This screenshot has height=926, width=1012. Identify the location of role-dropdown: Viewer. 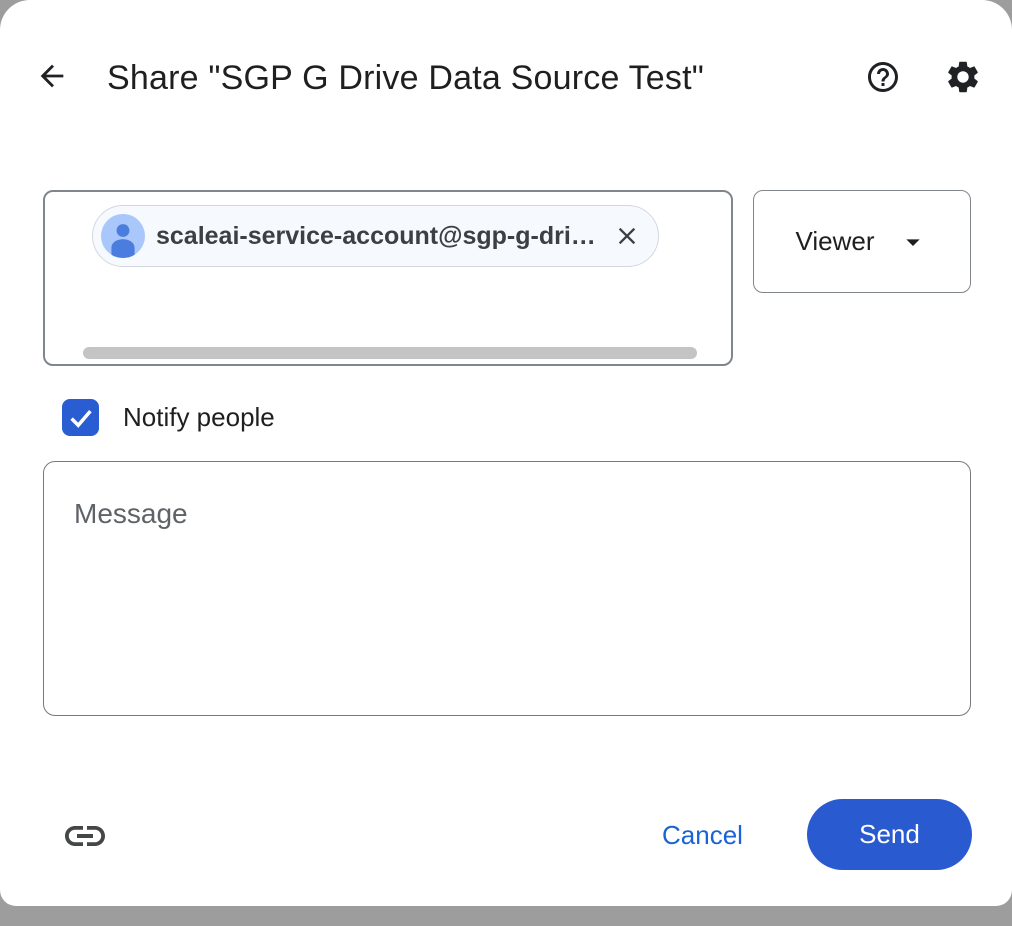
(862, 241).